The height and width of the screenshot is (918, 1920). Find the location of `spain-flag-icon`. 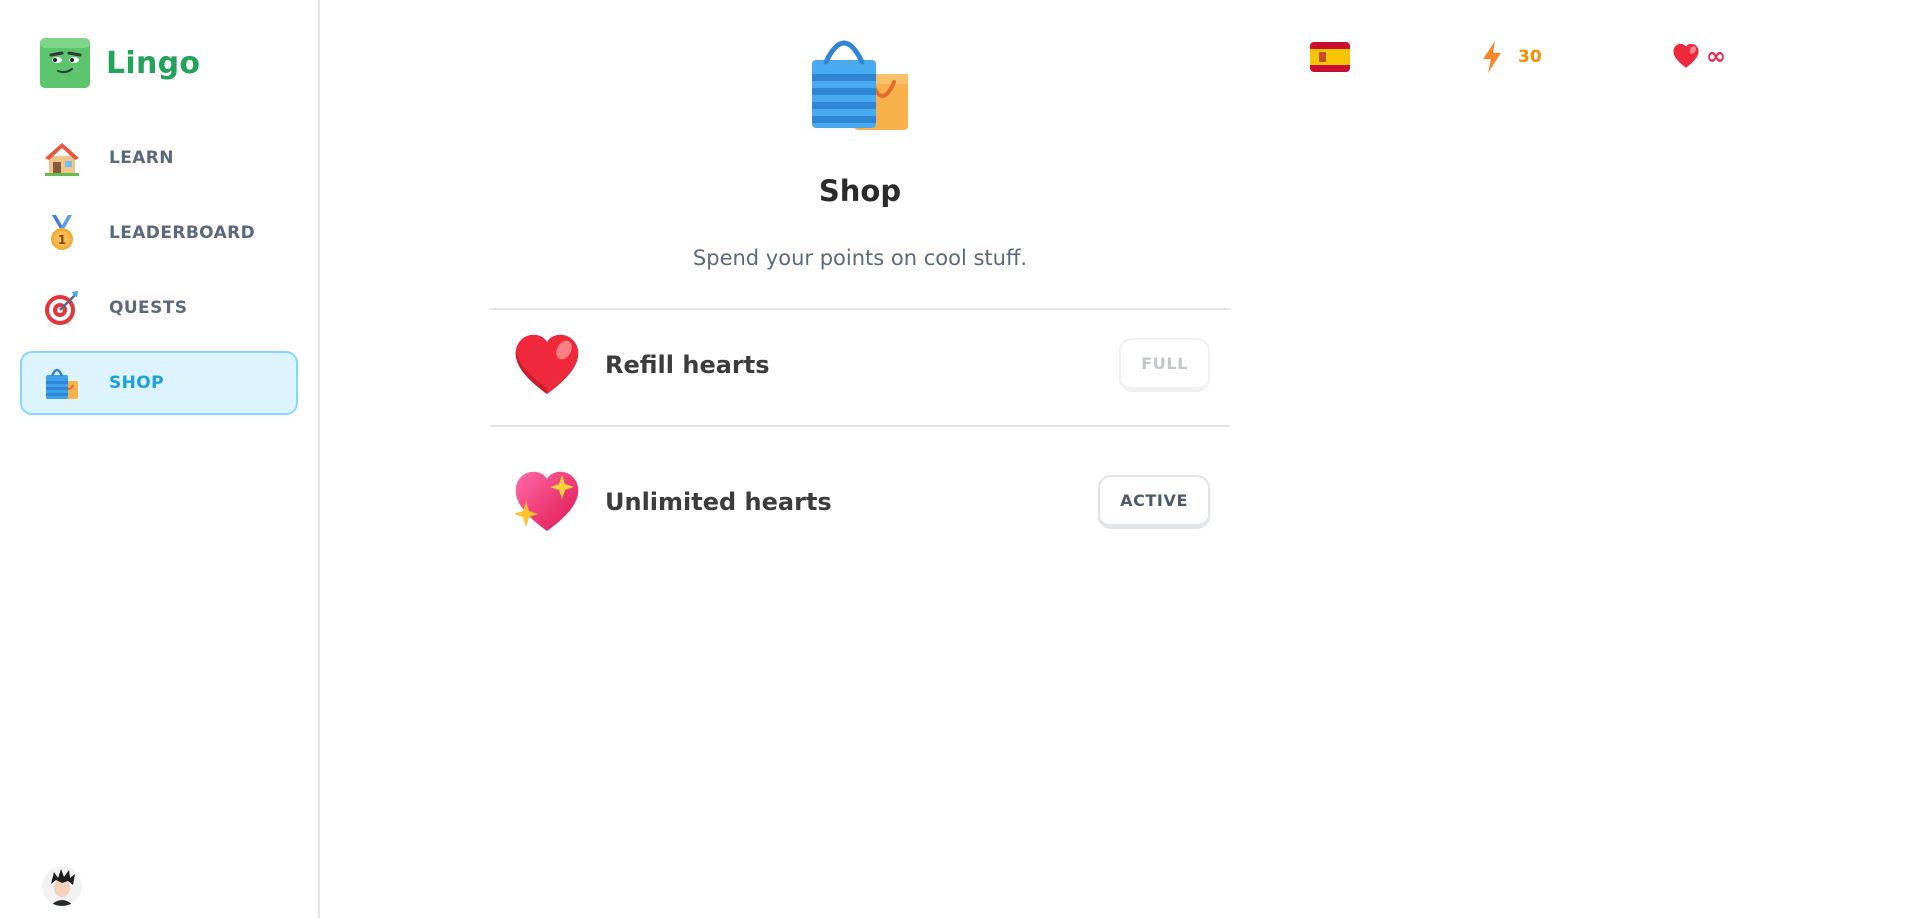

spain-flag-icon is located at coordinates (1330, 57).